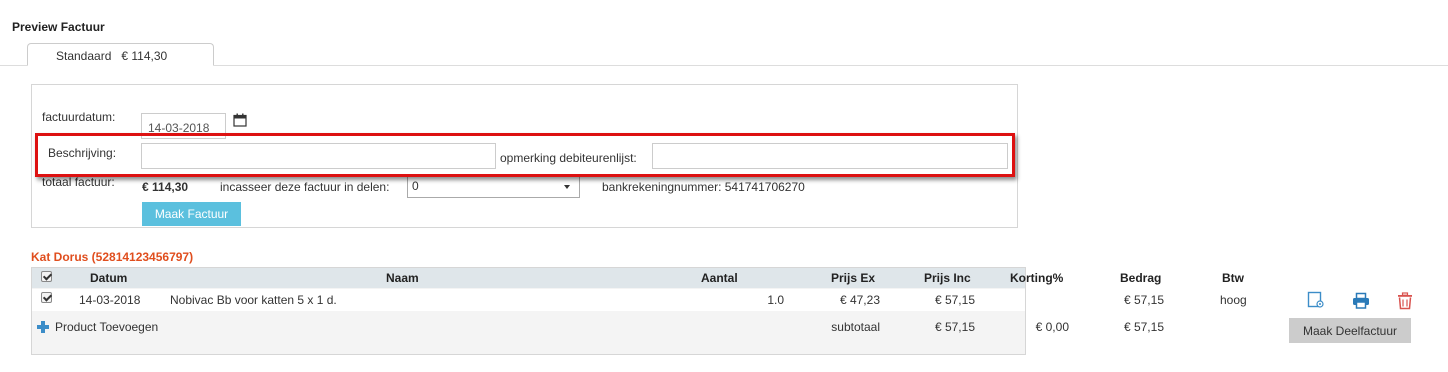 Image resolution: width=1448 pixels, height=372 pixels. I want to click on header-prijs-inc: Prijs Inc, so click(947, 278).